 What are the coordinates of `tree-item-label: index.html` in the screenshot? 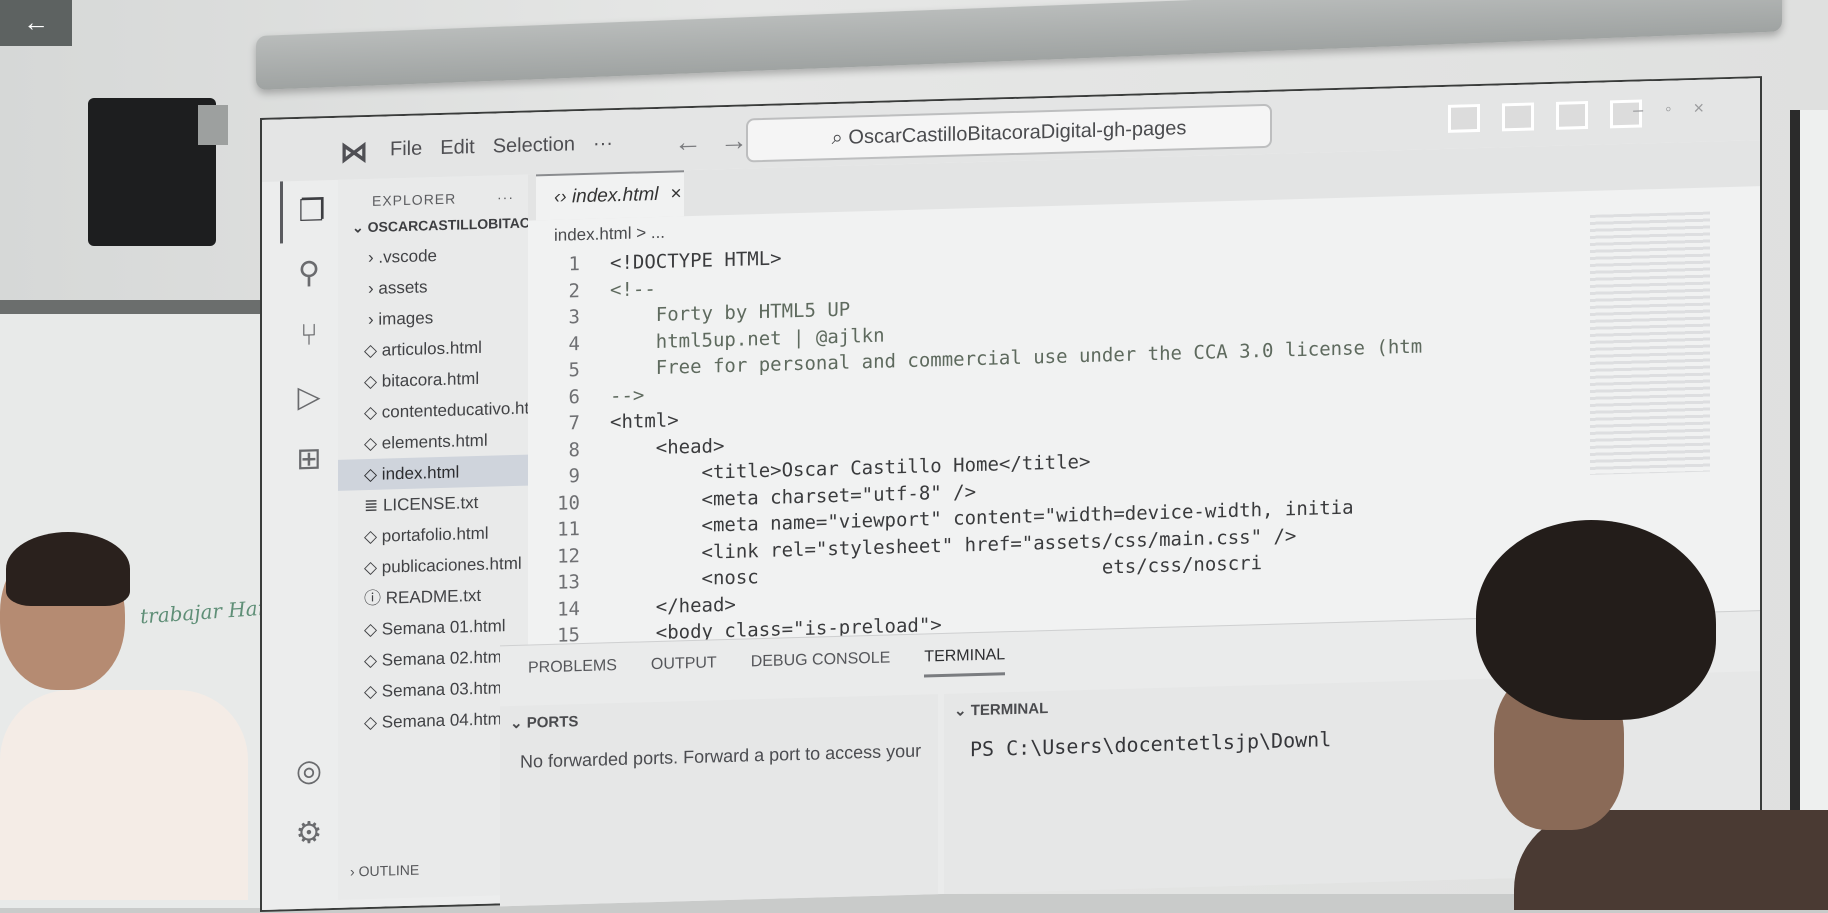 It's located at (420, 473).